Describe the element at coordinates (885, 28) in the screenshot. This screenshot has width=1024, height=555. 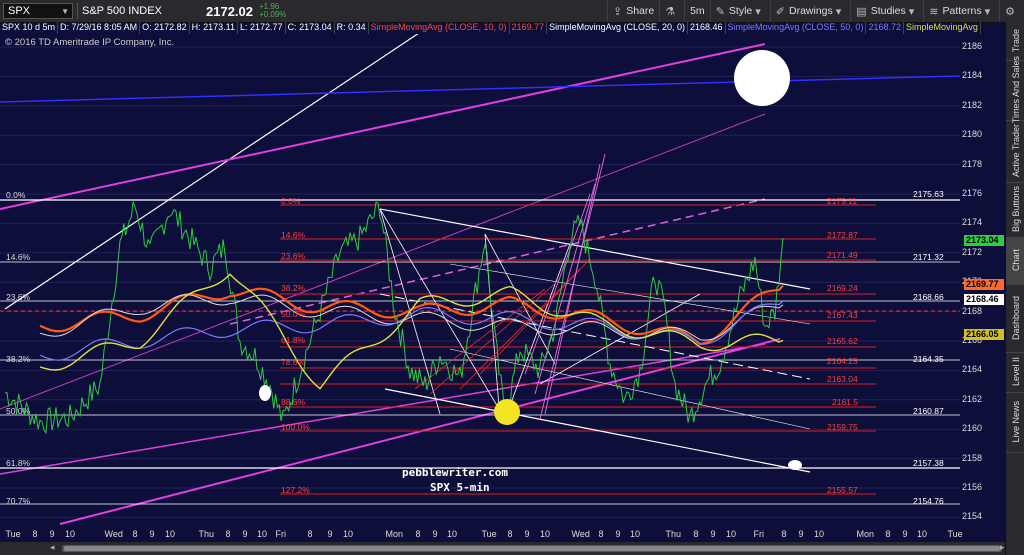
I see `sma50-value: 2168.72` at that location.